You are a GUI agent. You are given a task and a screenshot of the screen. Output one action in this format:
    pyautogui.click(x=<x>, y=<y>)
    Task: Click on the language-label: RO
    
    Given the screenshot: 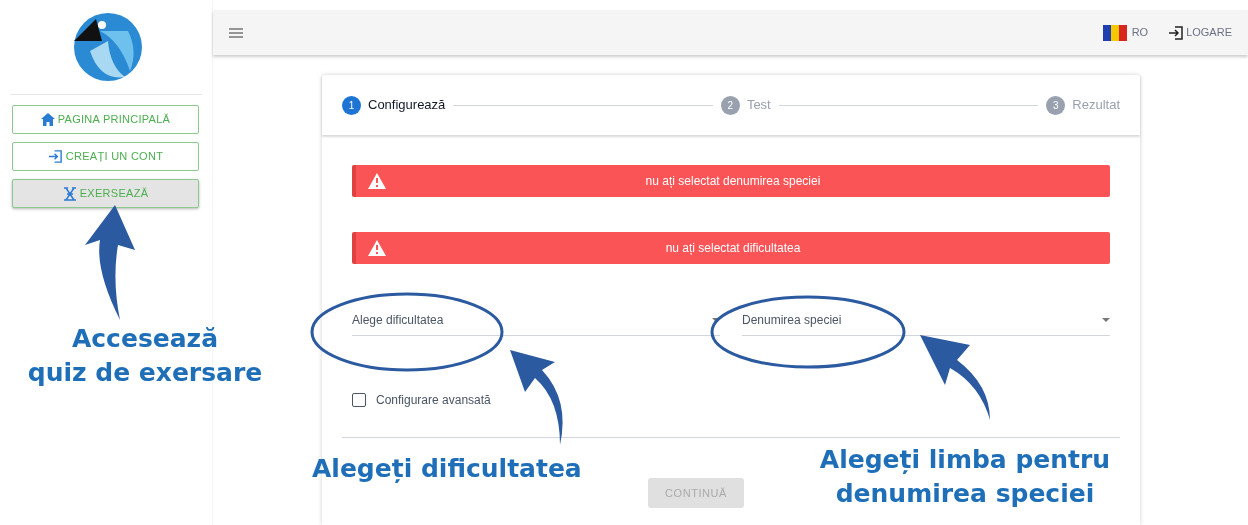 What is the action you would take?
    pyautogui.click(x=1140, y=32)
    